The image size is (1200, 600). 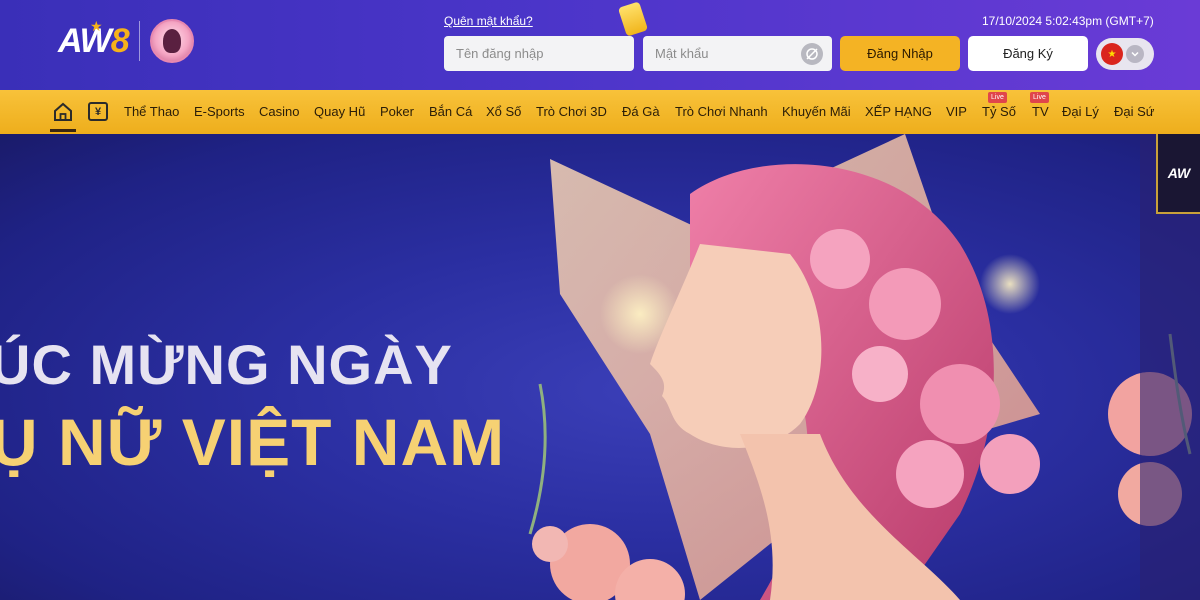 I want to click on eye-off-icon, so click(x=812, y=54).